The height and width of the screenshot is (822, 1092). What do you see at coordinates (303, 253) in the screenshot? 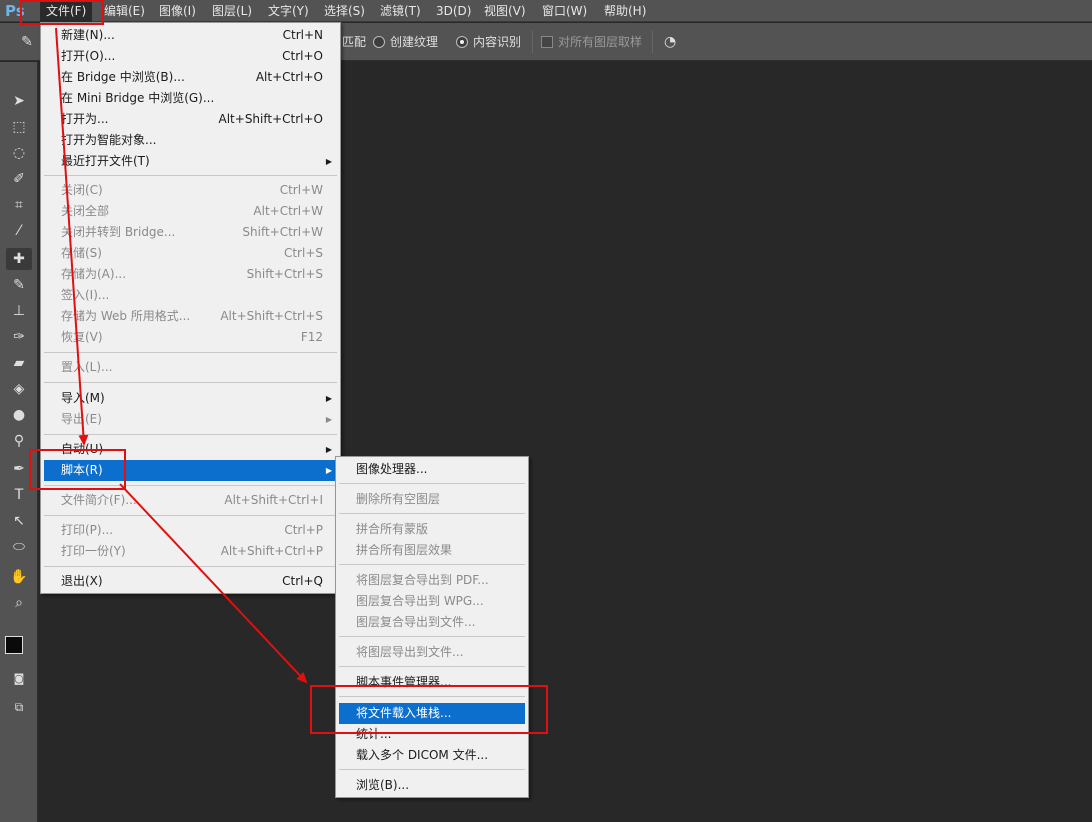
I see `menu-item-shortcut: Ctrl+S` at bounding box center [303, 253].